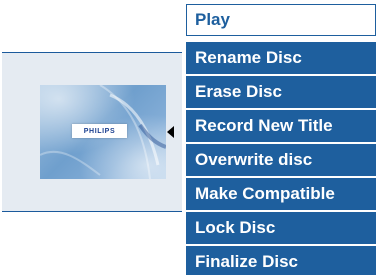 This screenshot has width=379, height=275. Describe the element at coordinates (281, 92) in the screenshot. I see `menu-item-erase-disc: Erase Disc` at that location.